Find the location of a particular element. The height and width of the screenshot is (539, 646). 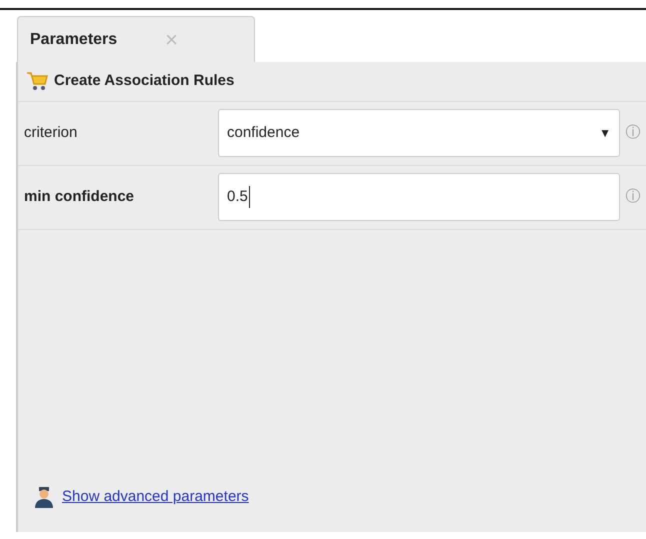

parameters-tab: Parameters × is located at coordinates (136, 39).